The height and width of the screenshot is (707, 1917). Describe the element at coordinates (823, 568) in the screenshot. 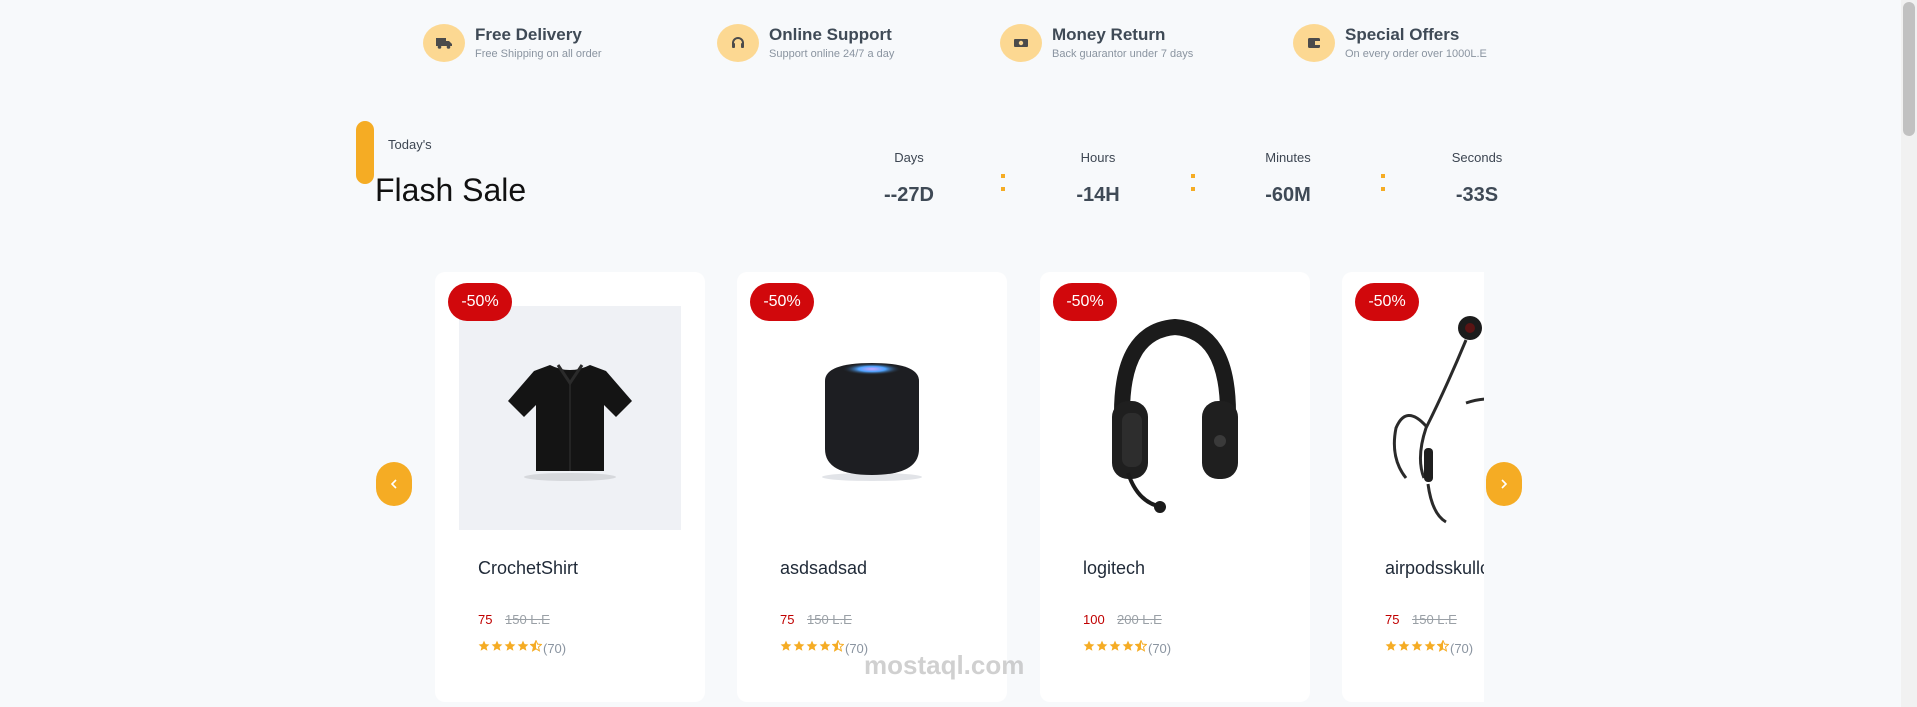

I see `product-name: asdsadsad` at that location.